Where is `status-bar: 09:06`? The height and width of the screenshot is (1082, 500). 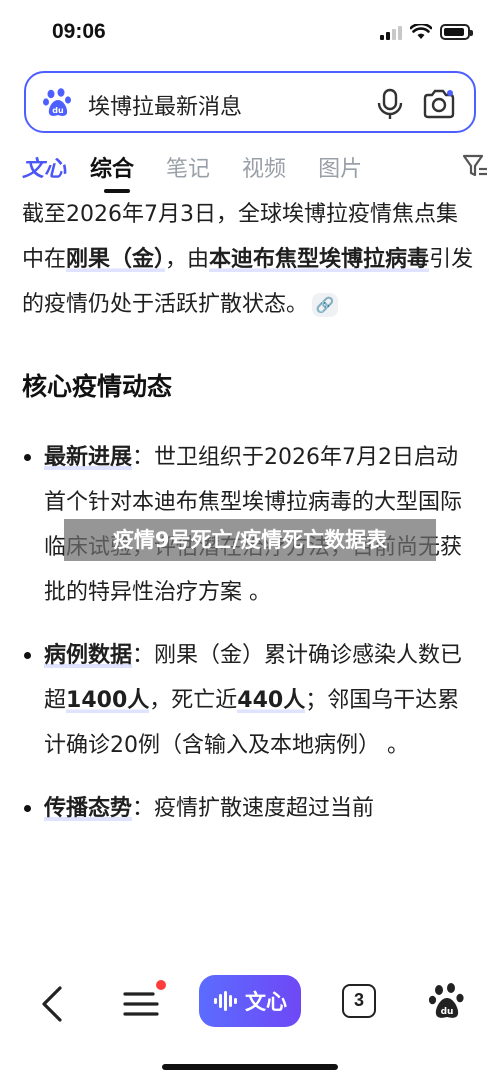 status-bar: 09:06 is located at coordinates (250, 32).